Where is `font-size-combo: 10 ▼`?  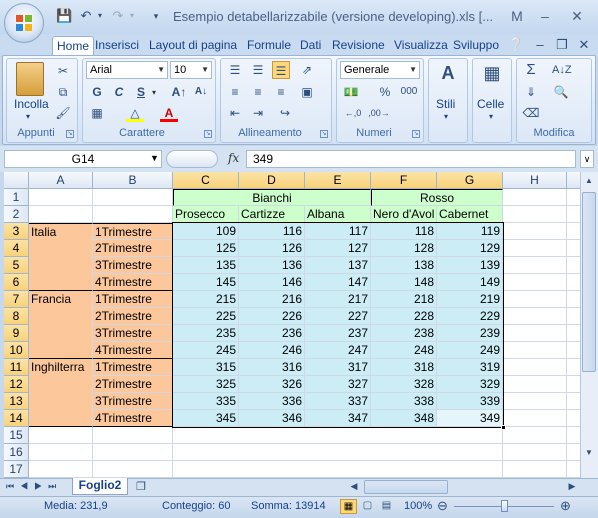
font-size-combo: 10 ▼ is located at coordinates (191, 70).